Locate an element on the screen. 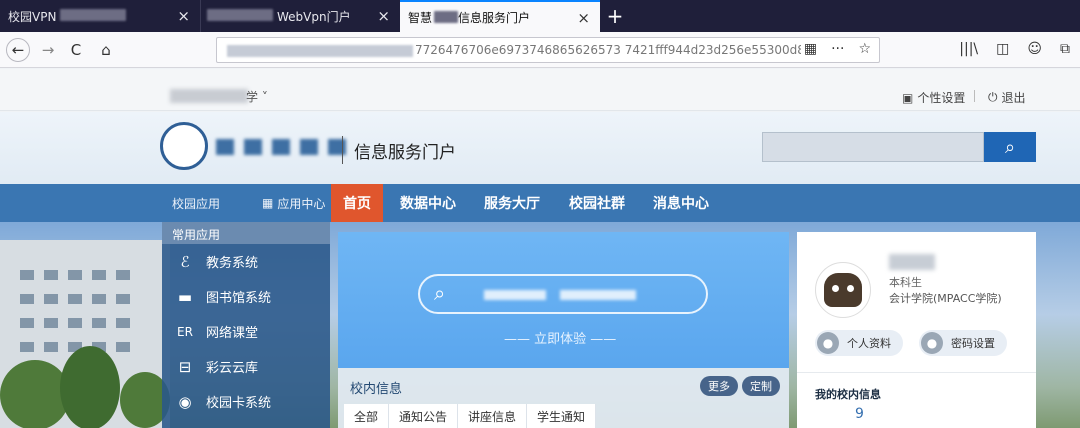 Image resolution: width=1080 pixels, height=428 pixels. nav-campus-community: 校园社群 is located at coordinates (597, 203).